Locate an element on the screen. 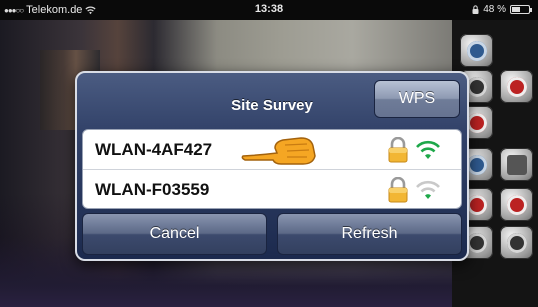  battery-level-fill is located at coordinates (516, 9).